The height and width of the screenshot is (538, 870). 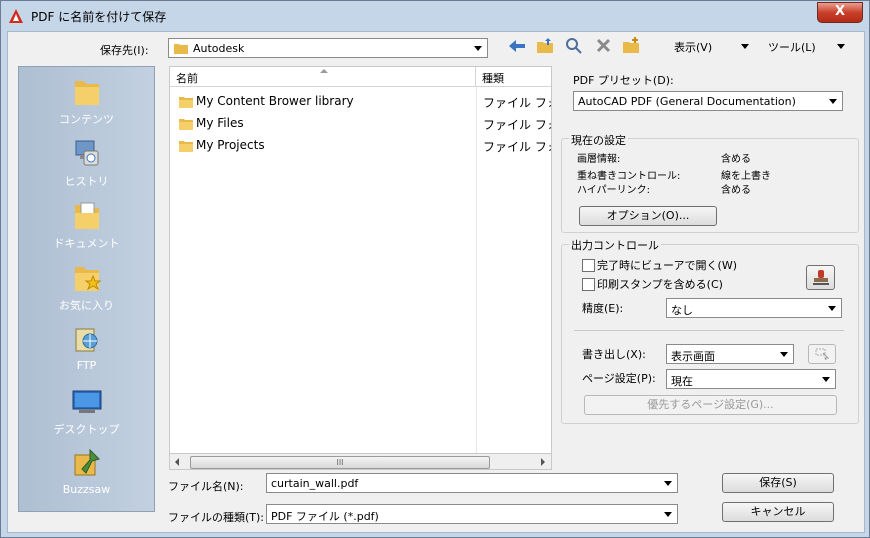 What do you see at coordinates (603, 308) in the screenshot?
I see `precision-label: 精度(E):` at bounding box center [603, 308].